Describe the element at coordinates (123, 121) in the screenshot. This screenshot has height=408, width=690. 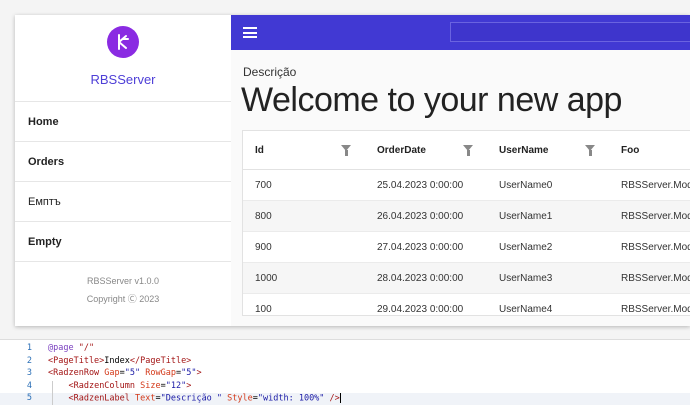
I see `sidebar-item-home: Home` at that location.